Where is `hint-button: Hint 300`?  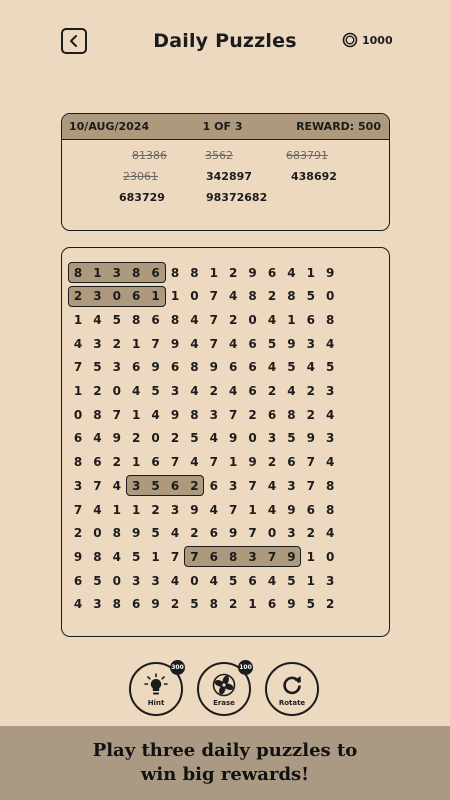 hint-button: Hint 300 is located at coordinates (157, 688).